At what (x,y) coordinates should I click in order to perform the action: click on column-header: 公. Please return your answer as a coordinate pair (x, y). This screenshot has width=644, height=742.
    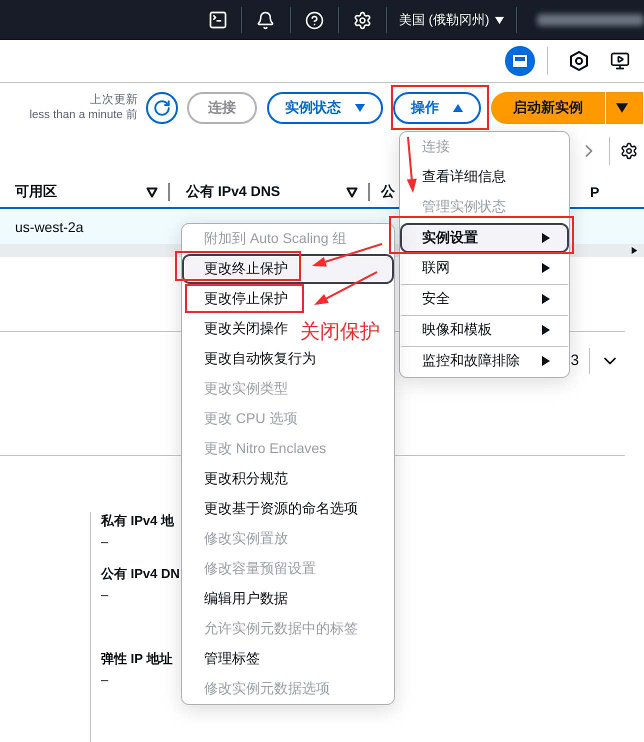
    Looking at the image, I should click on (388, 192).